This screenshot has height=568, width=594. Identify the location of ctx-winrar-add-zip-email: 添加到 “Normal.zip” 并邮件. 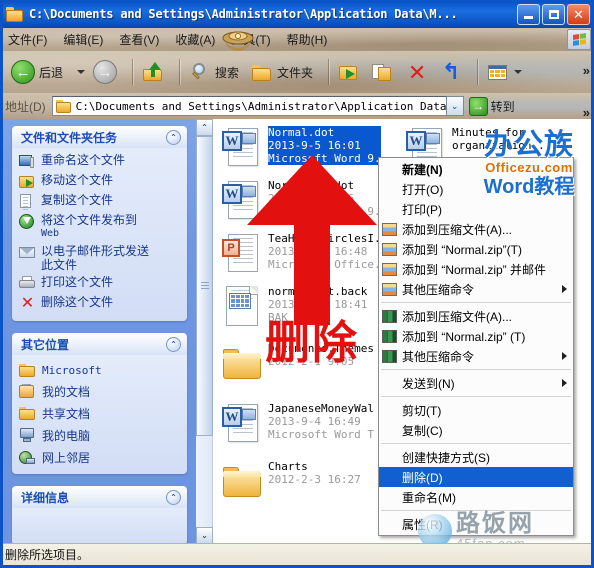
(476, 269).